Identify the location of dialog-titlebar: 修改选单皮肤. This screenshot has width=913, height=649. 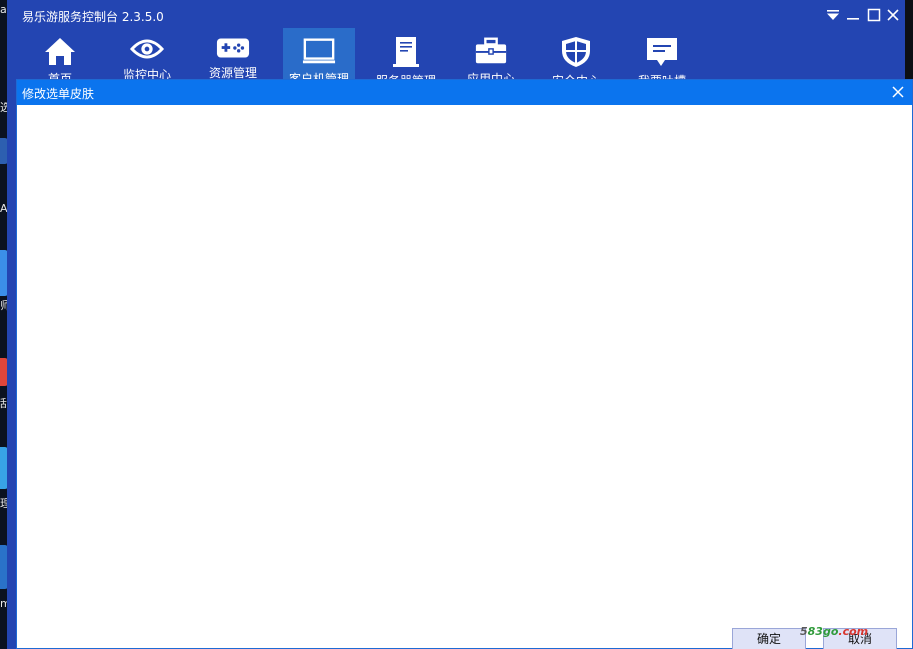
(464, 92).